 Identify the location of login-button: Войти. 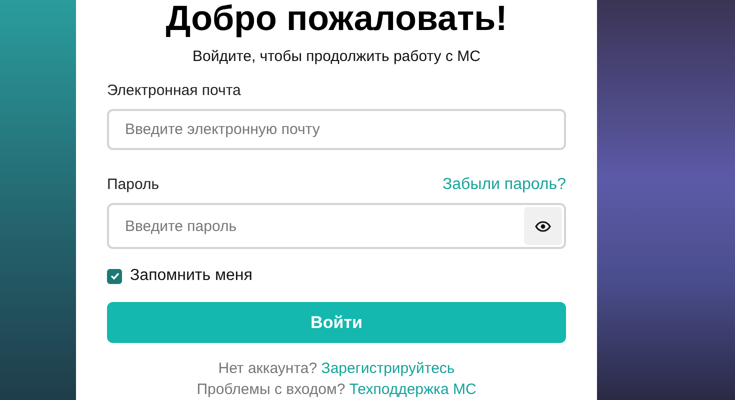
(336, 322).